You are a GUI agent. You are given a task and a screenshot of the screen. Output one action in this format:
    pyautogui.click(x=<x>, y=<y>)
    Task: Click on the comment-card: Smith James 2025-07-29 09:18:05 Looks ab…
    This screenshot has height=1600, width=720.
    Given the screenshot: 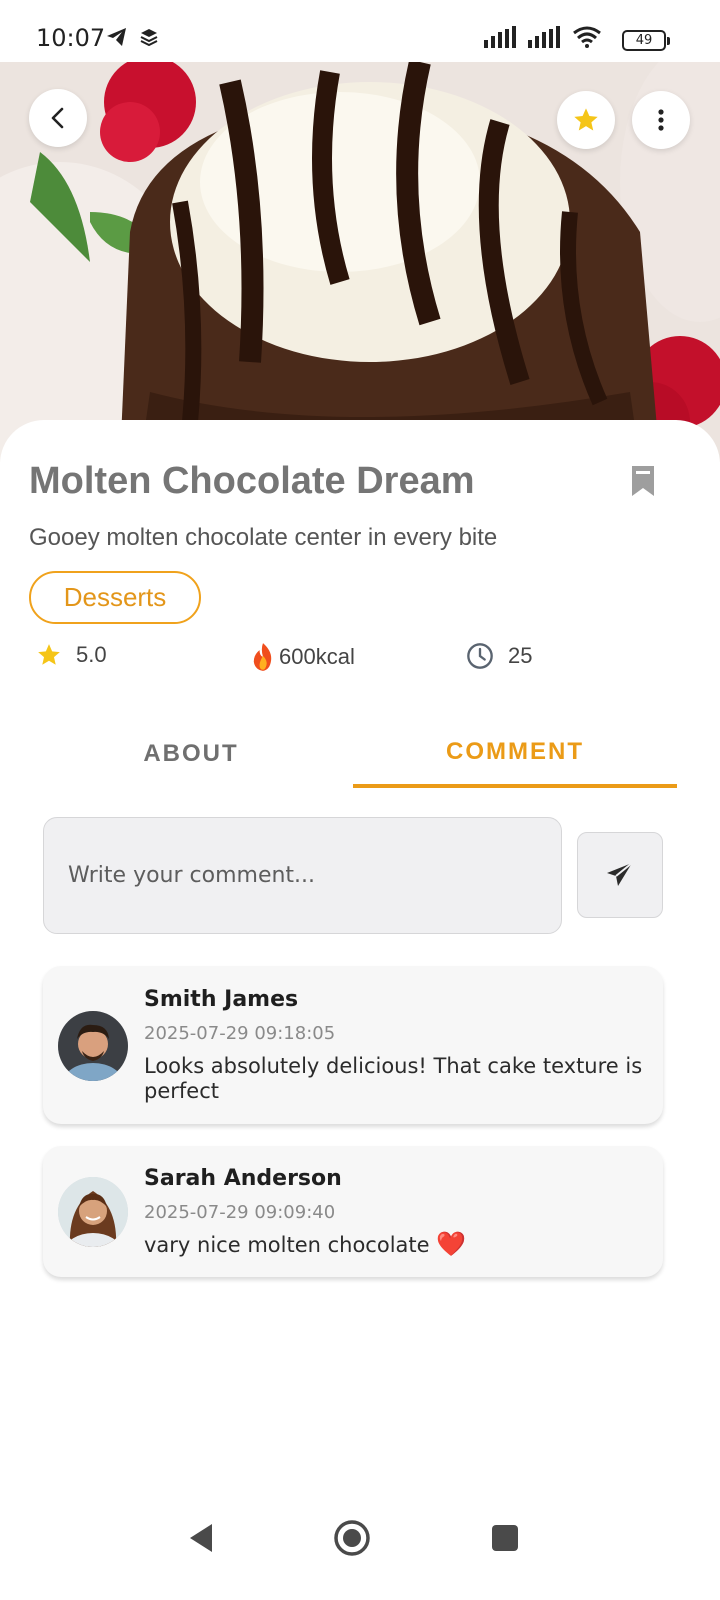 What is the action you would take?
    pyautogui.click(x=353, y=1045)
    